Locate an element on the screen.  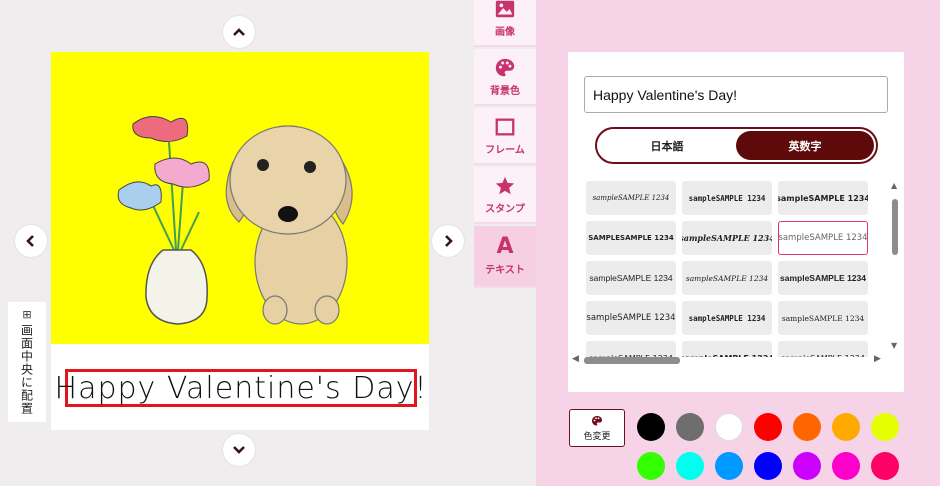
font-list-horizontal-scrollbar: ◀ ▶ is located at coordinates (728, 360).